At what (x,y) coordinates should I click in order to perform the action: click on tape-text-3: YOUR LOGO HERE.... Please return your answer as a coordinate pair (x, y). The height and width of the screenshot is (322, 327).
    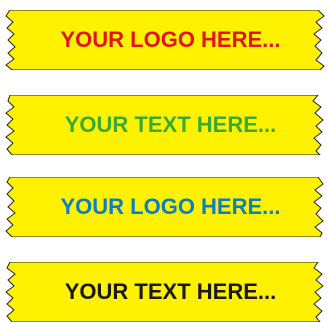
    Looking at the image, I should click on (170, 206).